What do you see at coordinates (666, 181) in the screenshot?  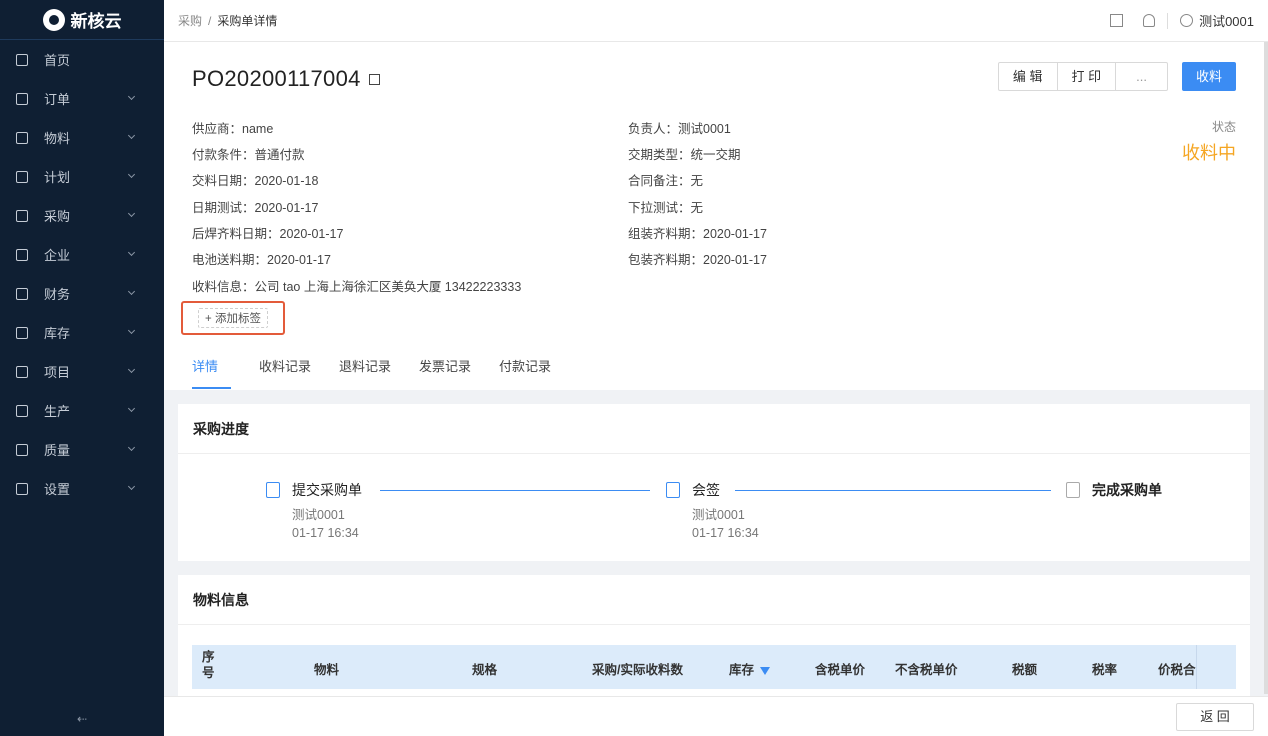 I see `info-contract-note: 合同备注：无` at bounding box center [666, 181].